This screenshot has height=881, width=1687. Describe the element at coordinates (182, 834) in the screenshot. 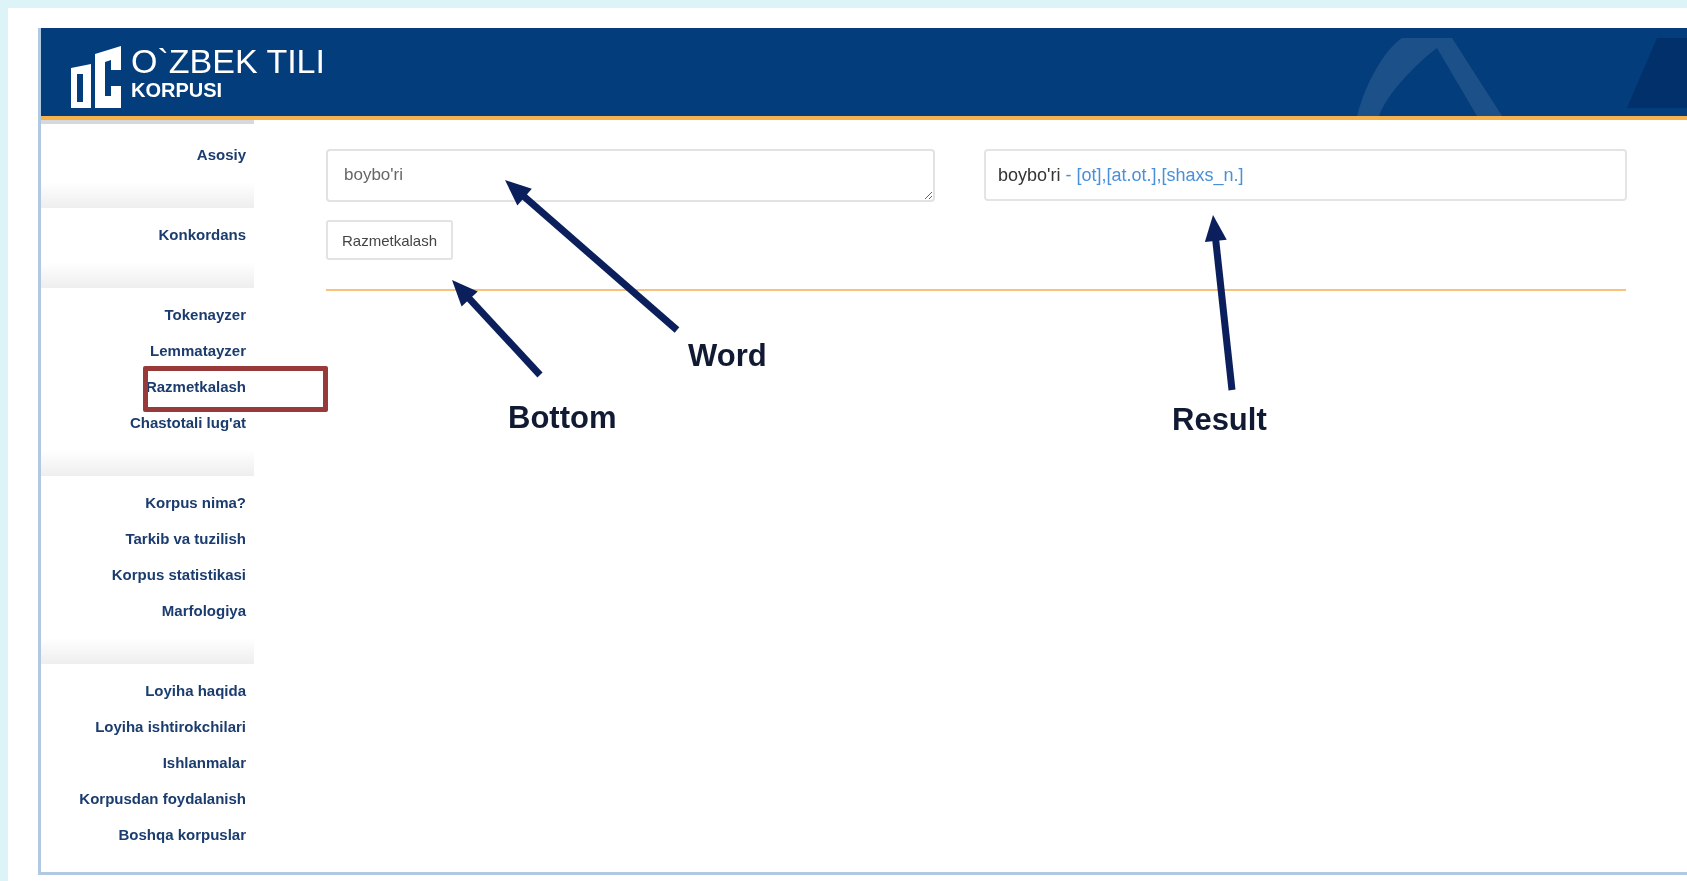

I see `sidebar-link: Boshqa korpuslar` at that location.